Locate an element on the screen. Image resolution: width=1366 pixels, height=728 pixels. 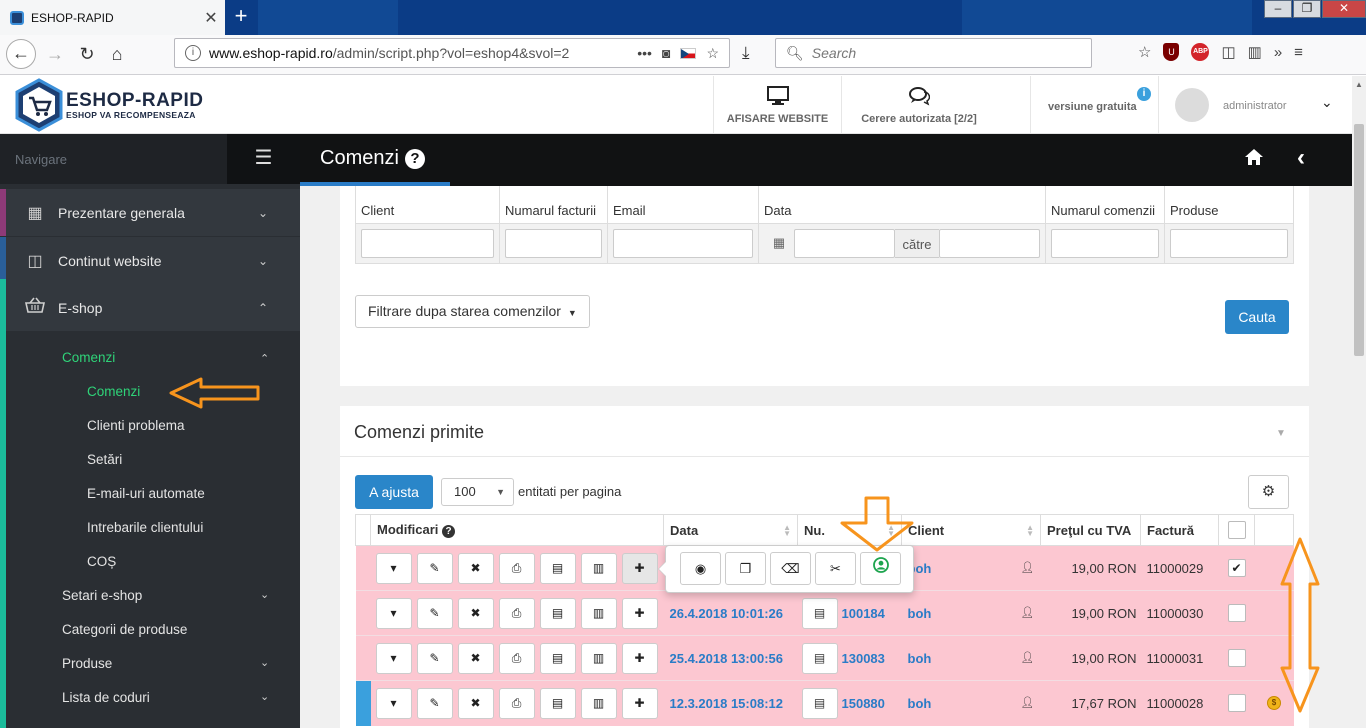
order-number-link: 150880 is located at coordinates (861, 703).